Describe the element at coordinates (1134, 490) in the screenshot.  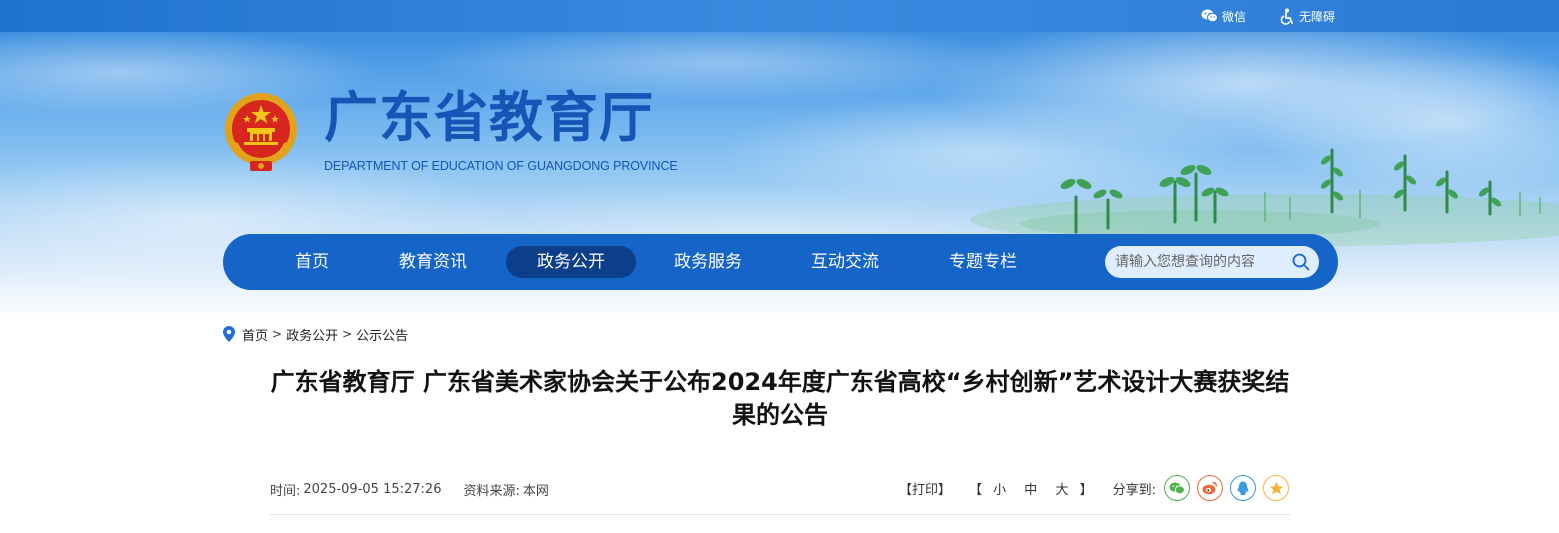
I see `share-label: 分享到:` at that location.